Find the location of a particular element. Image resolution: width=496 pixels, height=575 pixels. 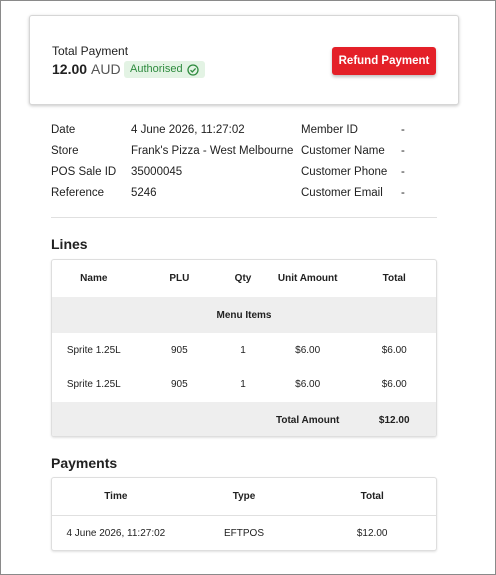

detail-row-pos-sale-id: POS Sale ID 35000045 is located at coordinates (172, 174).